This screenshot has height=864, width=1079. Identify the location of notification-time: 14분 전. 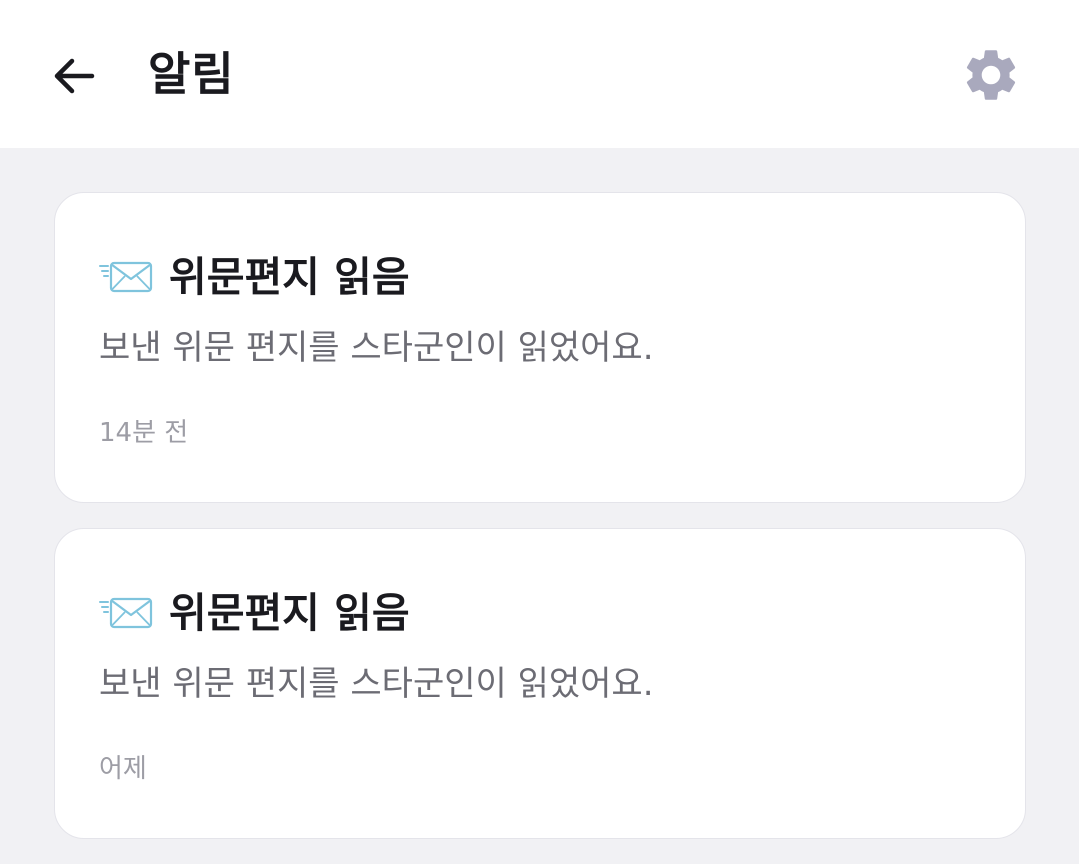
(144, 433).